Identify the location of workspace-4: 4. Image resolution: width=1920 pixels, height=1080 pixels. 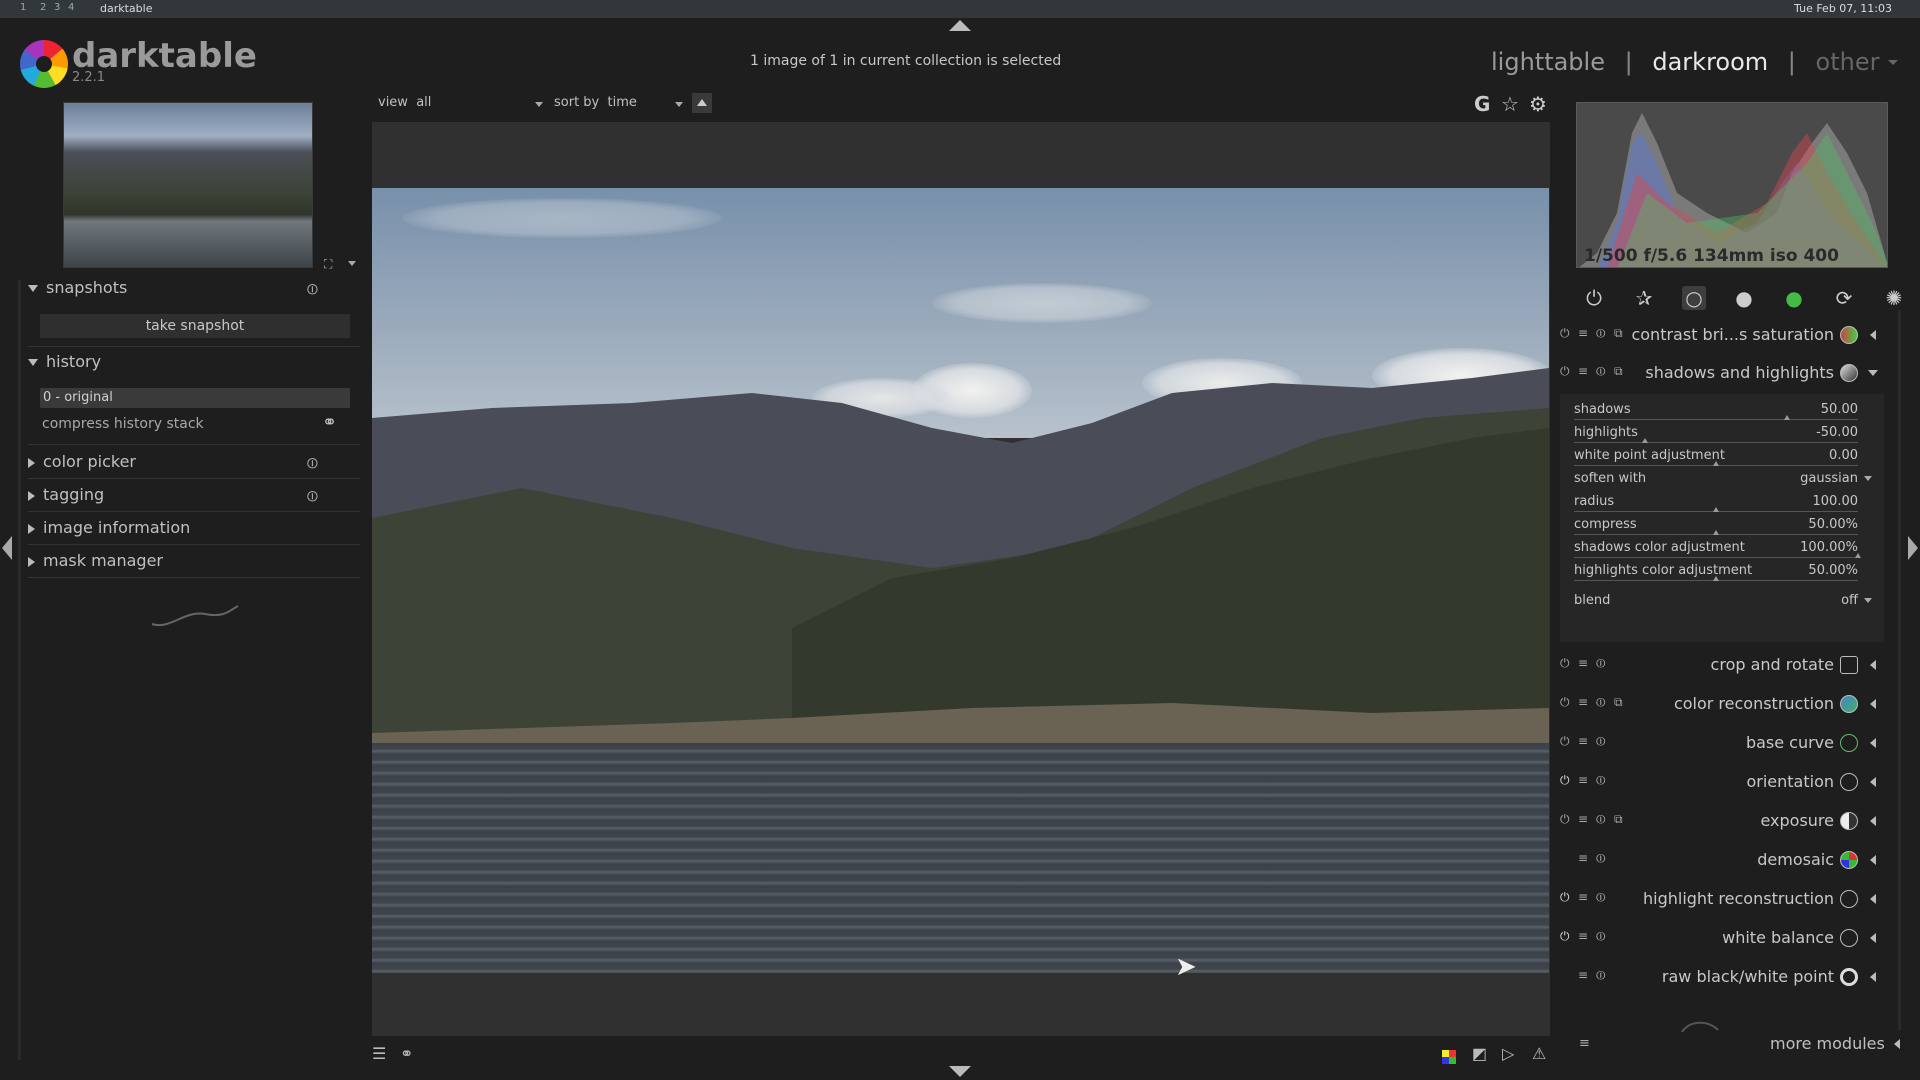
(71, 7).